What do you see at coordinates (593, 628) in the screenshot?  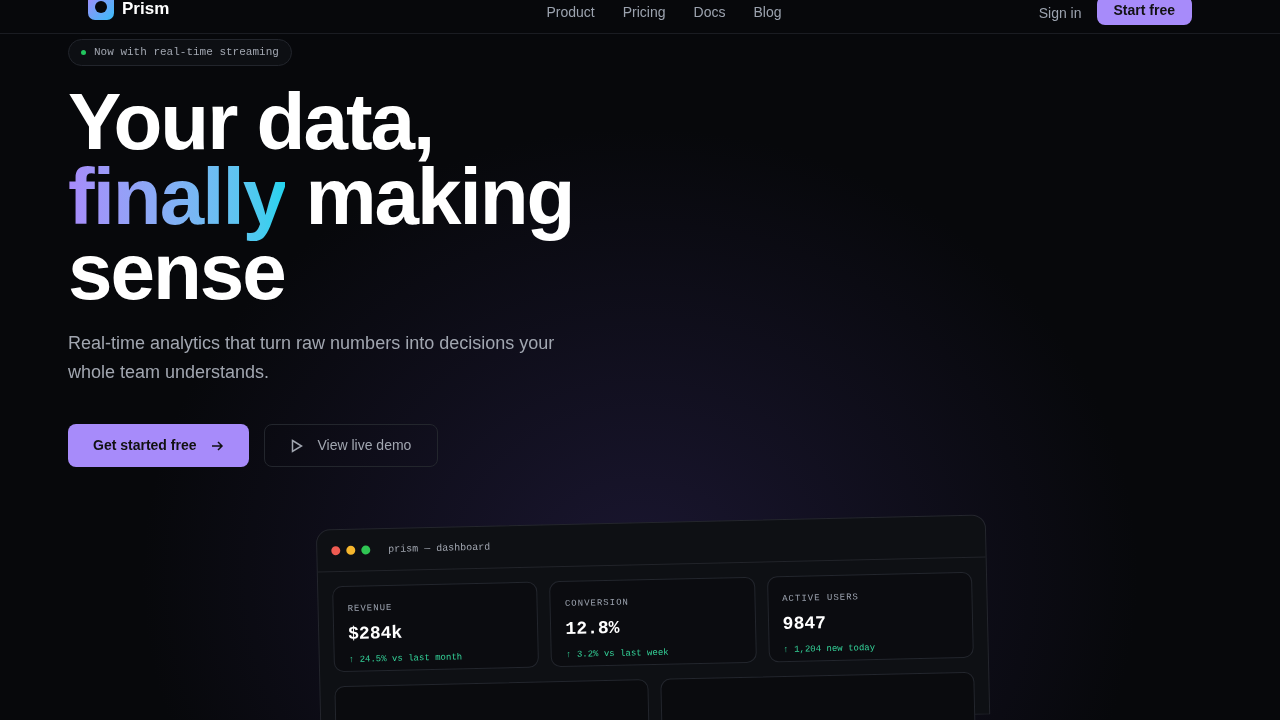 I see `stat-value: 12.8%` at bounding box center [593, 628].